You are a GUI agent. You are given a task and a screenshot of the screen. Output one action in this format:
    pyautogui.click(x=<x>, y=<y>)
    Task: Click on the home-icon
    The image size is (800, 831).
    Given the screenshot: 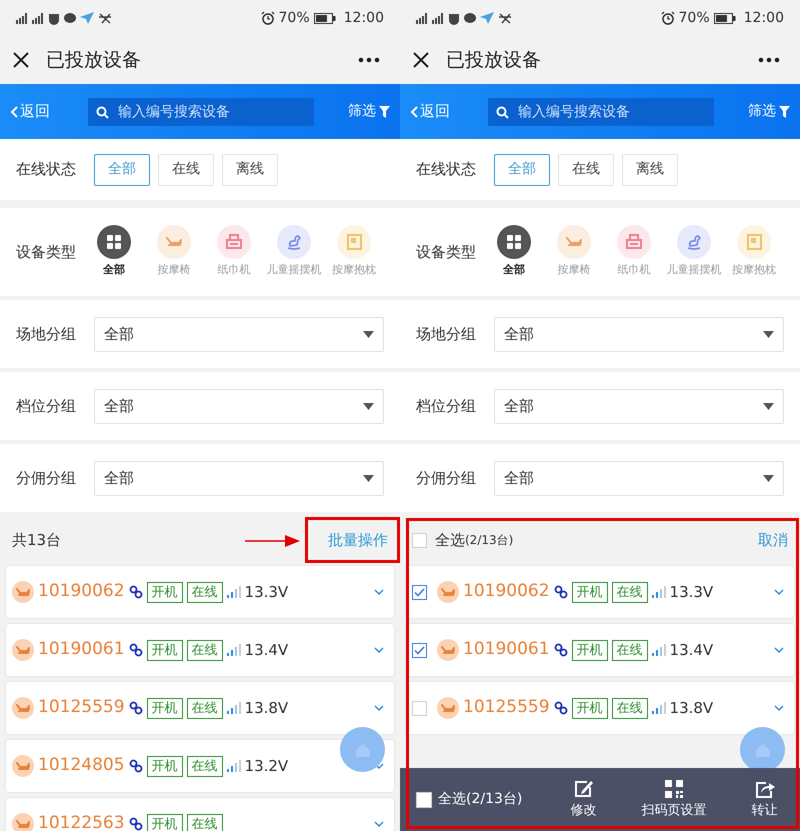 What is the action you would take?
    pyautogui.click(x=763, y=750)
    